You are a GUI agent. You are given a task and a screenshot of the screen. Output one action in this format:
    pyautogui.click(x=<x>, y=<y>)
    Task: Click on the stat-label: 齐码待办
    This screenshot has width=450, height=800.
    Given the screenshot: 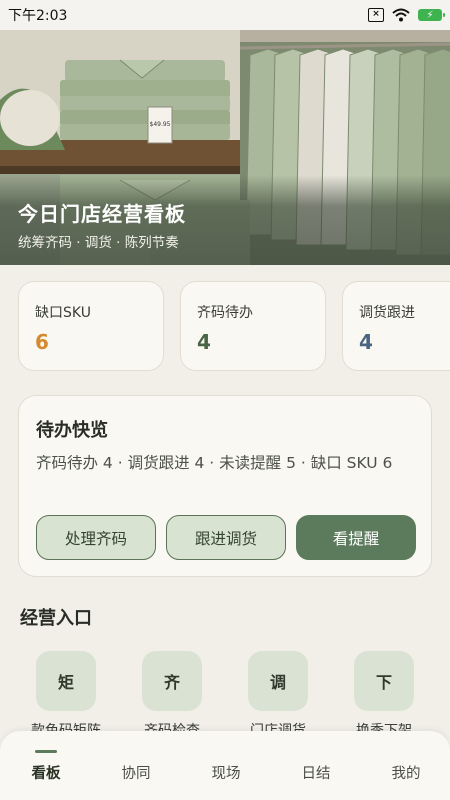 What is the action you would take?
    pyautogui.click(x=225, y=313)
    